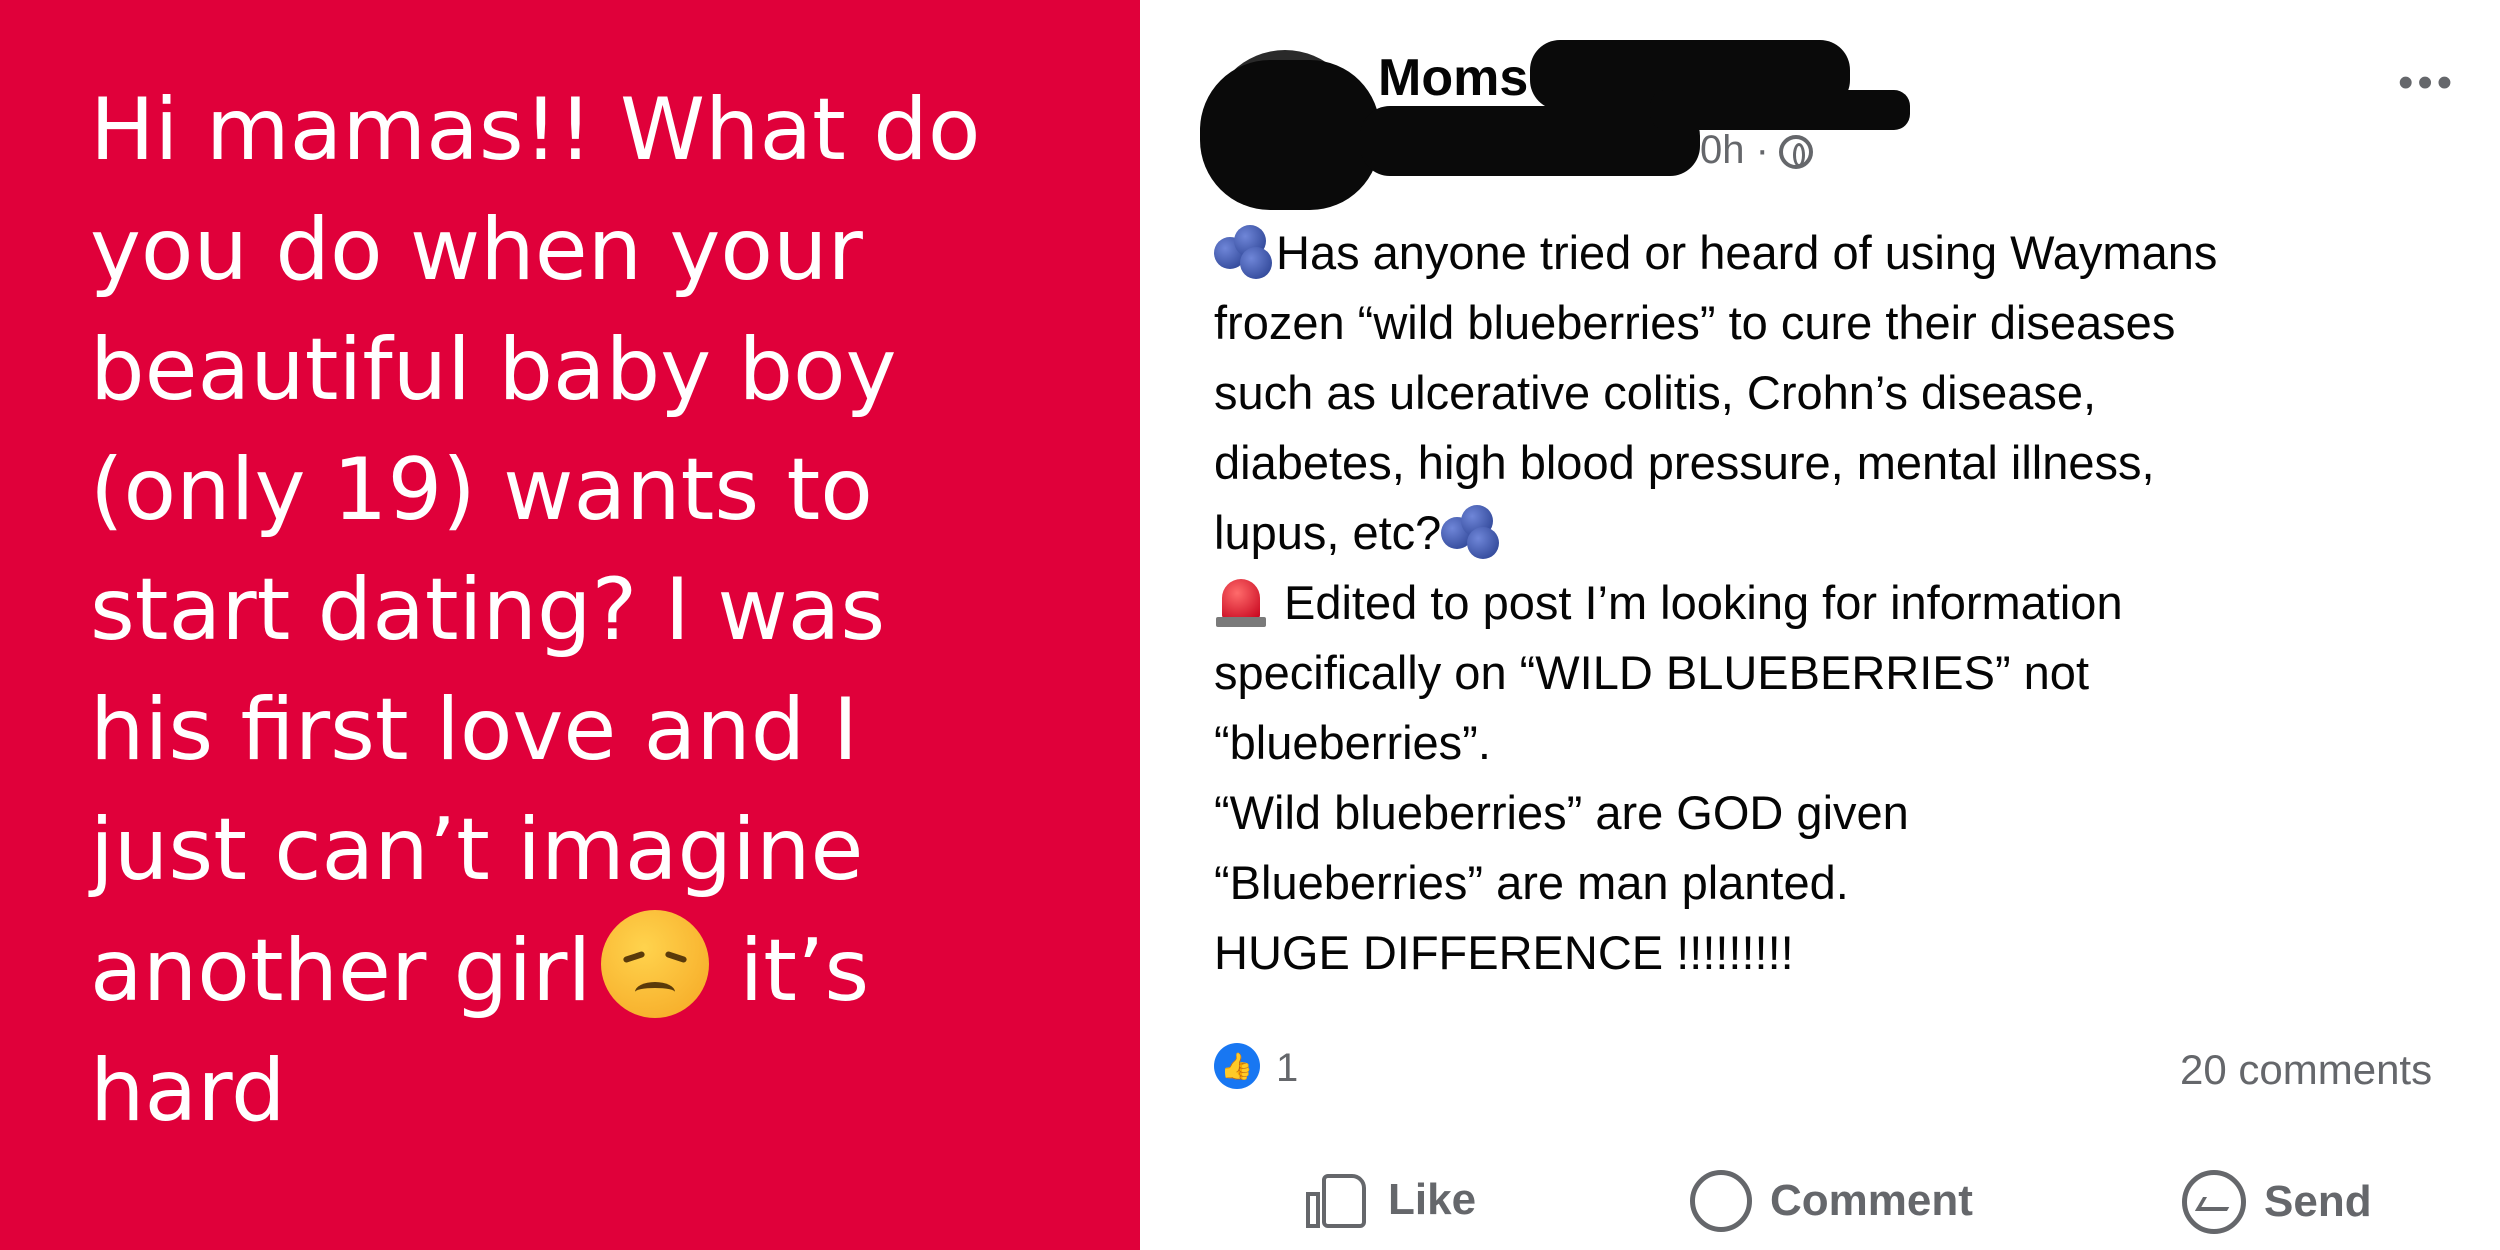  I want to click on quote-line: start dating? I was, so click(488, 610).